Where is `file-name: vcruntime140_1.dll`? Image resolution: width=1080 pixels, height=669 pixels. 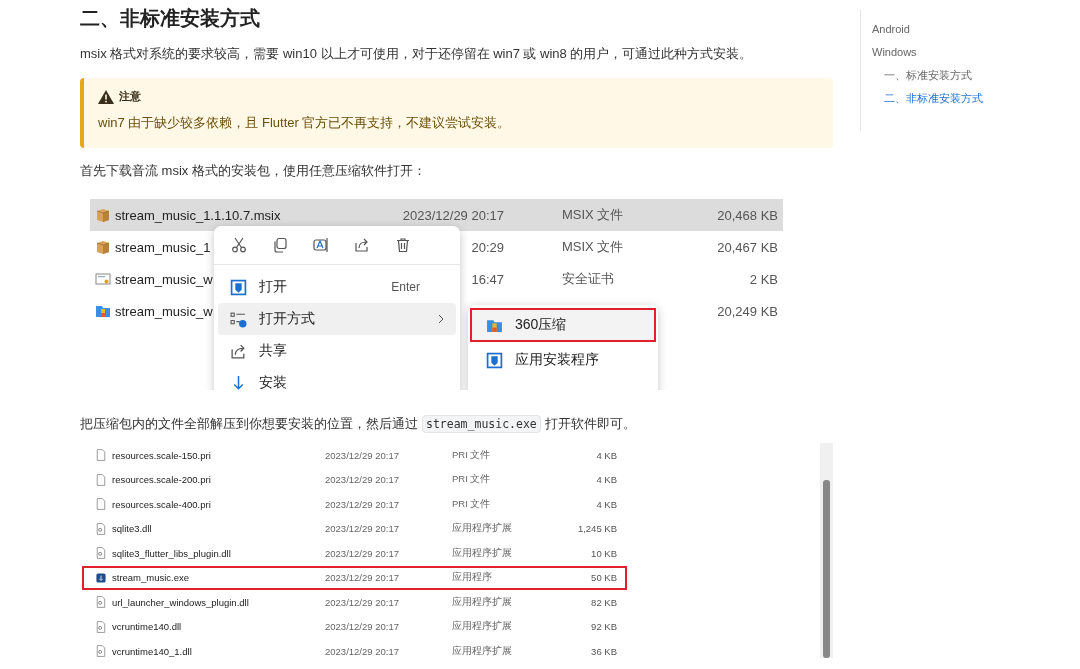
file-name: vcruntime140_1.dll is located at coordinates (152, 651).